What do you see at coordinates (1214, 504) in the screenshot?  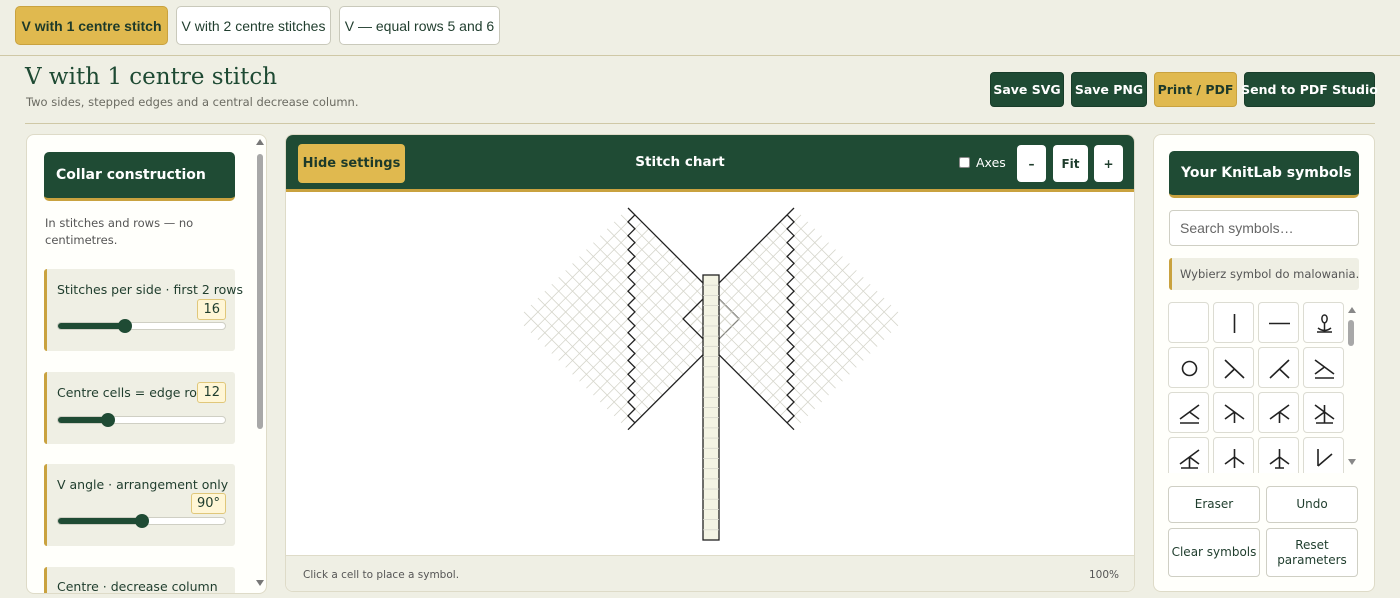 I see `eraser-button: Eraser` at bounding box center [1214, 504].